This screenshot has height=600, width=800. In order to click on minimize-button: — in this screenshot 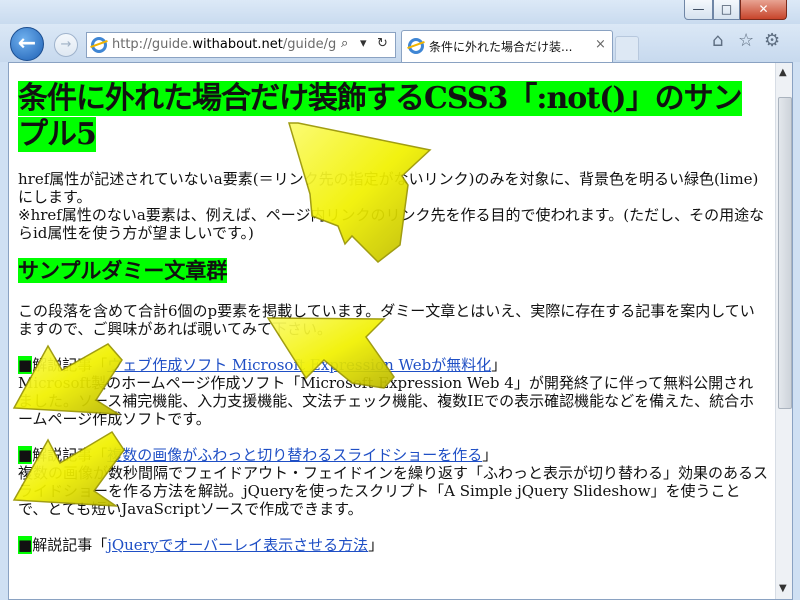, I will do `click(698, 10)`.